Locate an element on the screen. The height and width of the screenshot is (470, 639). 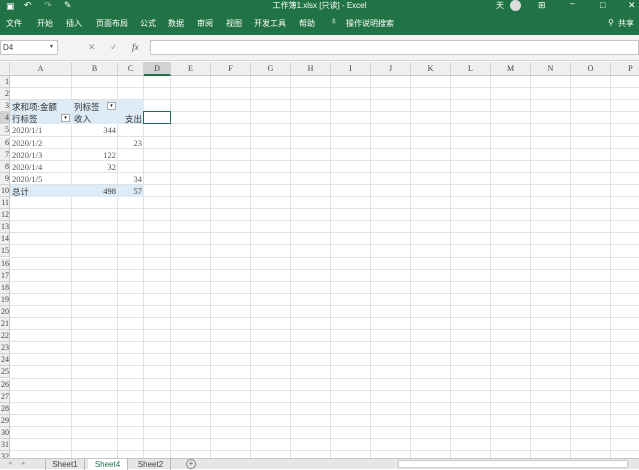
column-header: E is located at coordinates (191, 69).